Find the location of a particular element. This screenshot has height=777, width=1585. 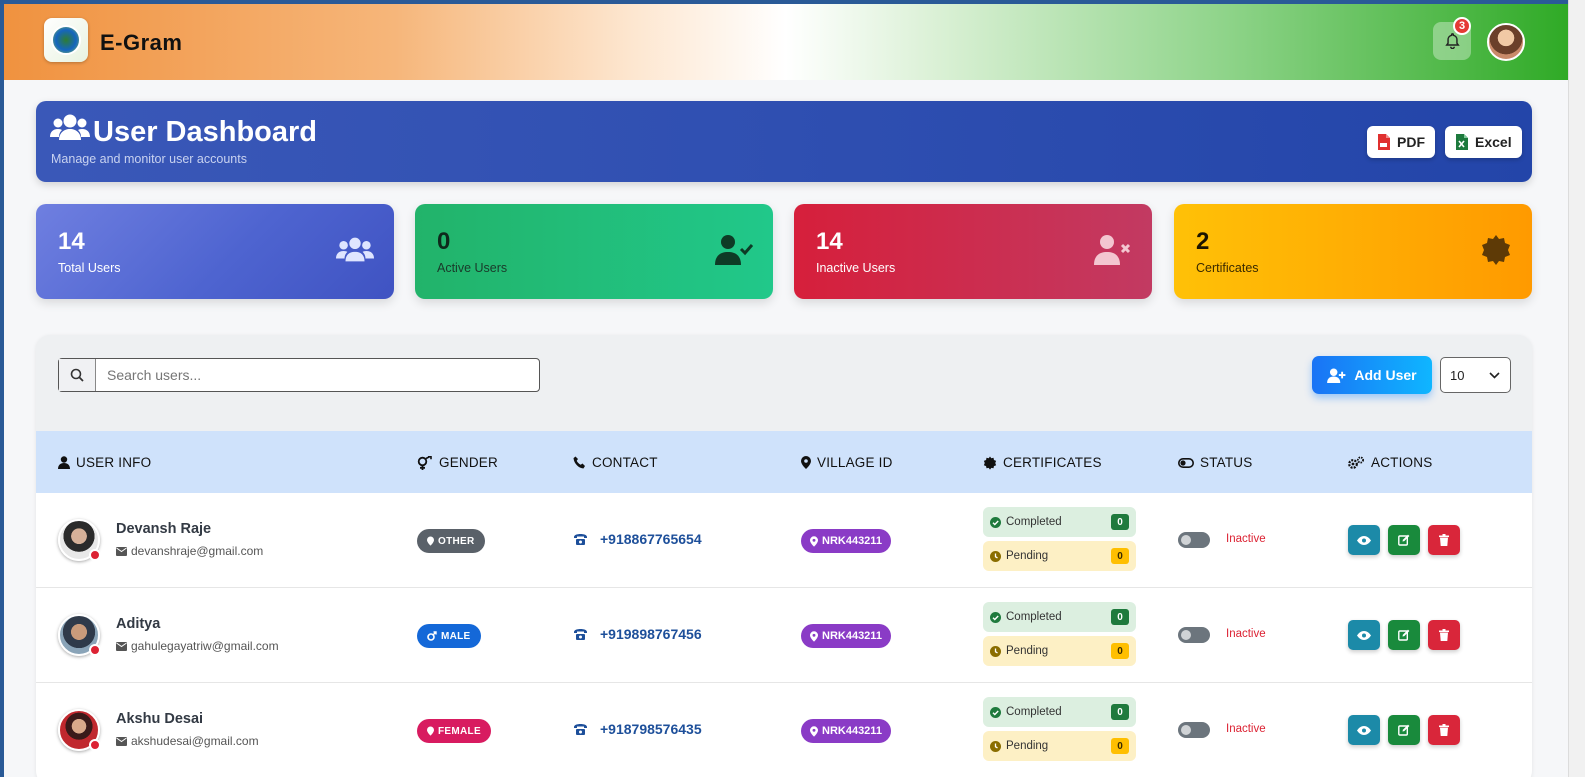

user-email: devanshraje@gmail.com is located at coordinates (197, 551).